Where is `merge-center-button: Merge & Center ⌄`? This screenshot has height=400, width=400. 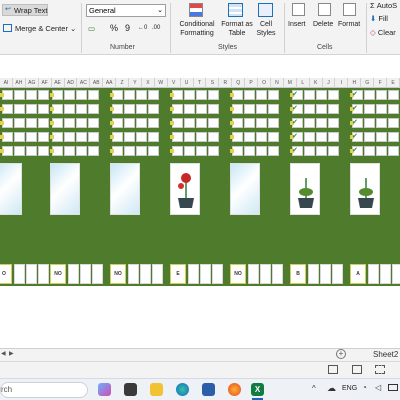
merge-center-button: Merge & Center ⌄ is located at coordinates (40, 29).